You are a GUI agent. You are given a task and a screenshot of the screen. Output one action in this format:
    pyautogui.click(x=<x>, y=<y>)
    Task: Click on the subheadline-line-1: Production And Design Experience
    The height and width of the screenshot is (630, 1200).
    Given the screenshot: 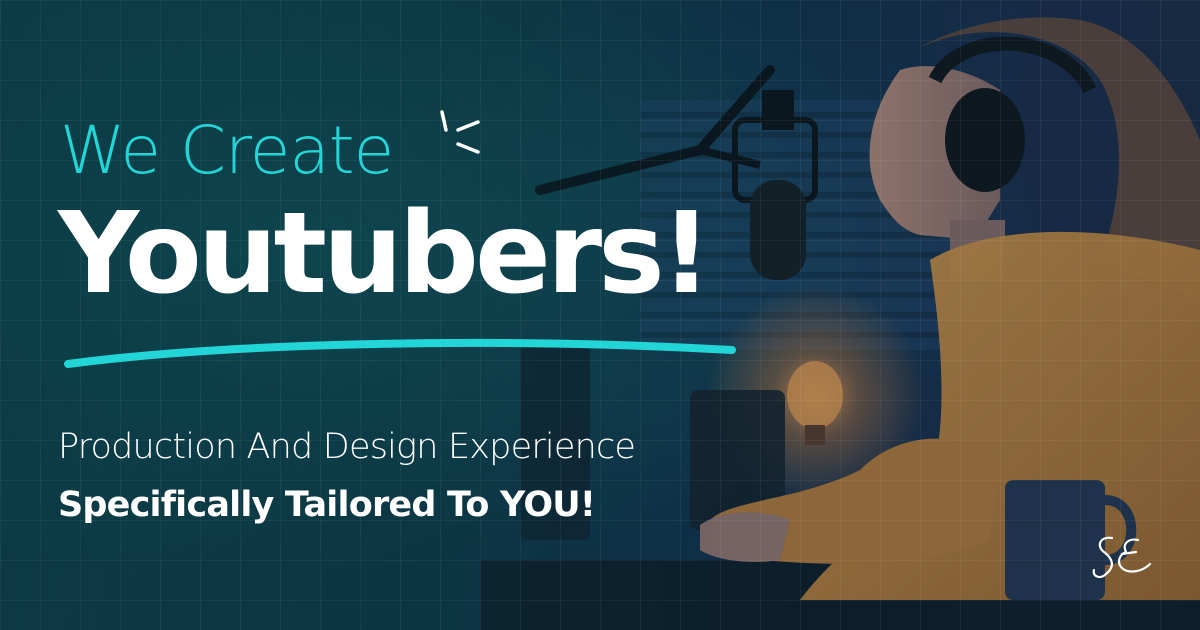 What is the action you would take?
    pyautogui.click(x=347, y=447)
    